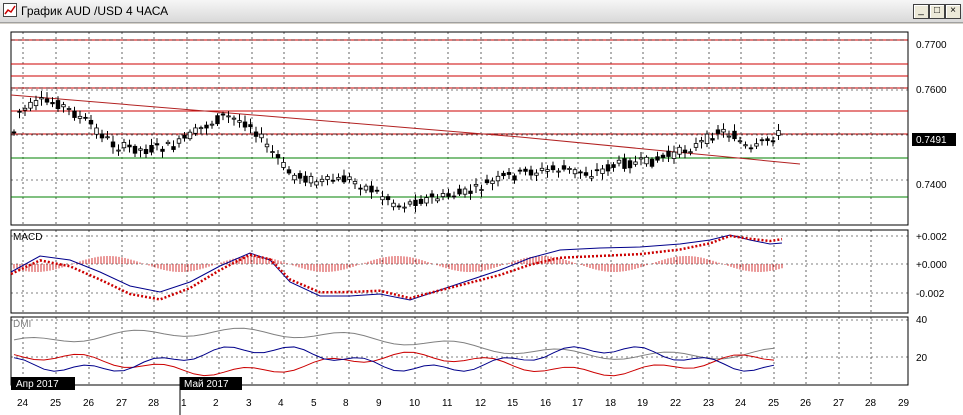  I want to click on month-marker-apr: Апр 2017, so click(37, 384).